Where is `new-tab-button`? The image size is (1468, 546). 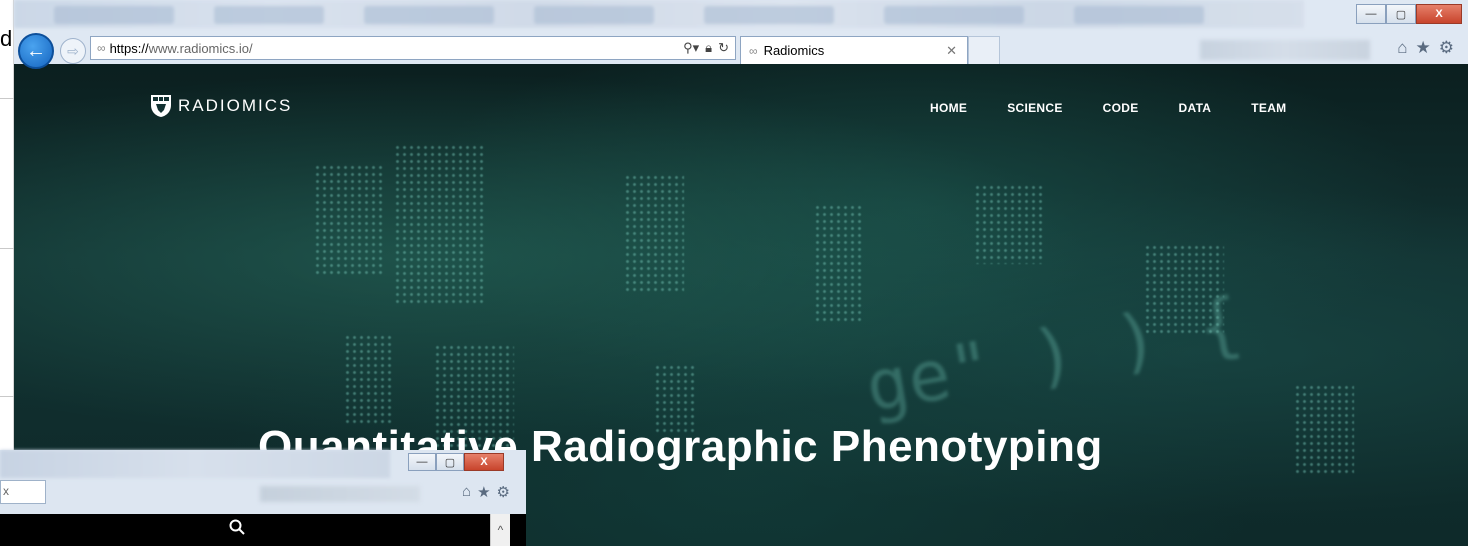 new-tab-button is located at coordinates (984, 50).